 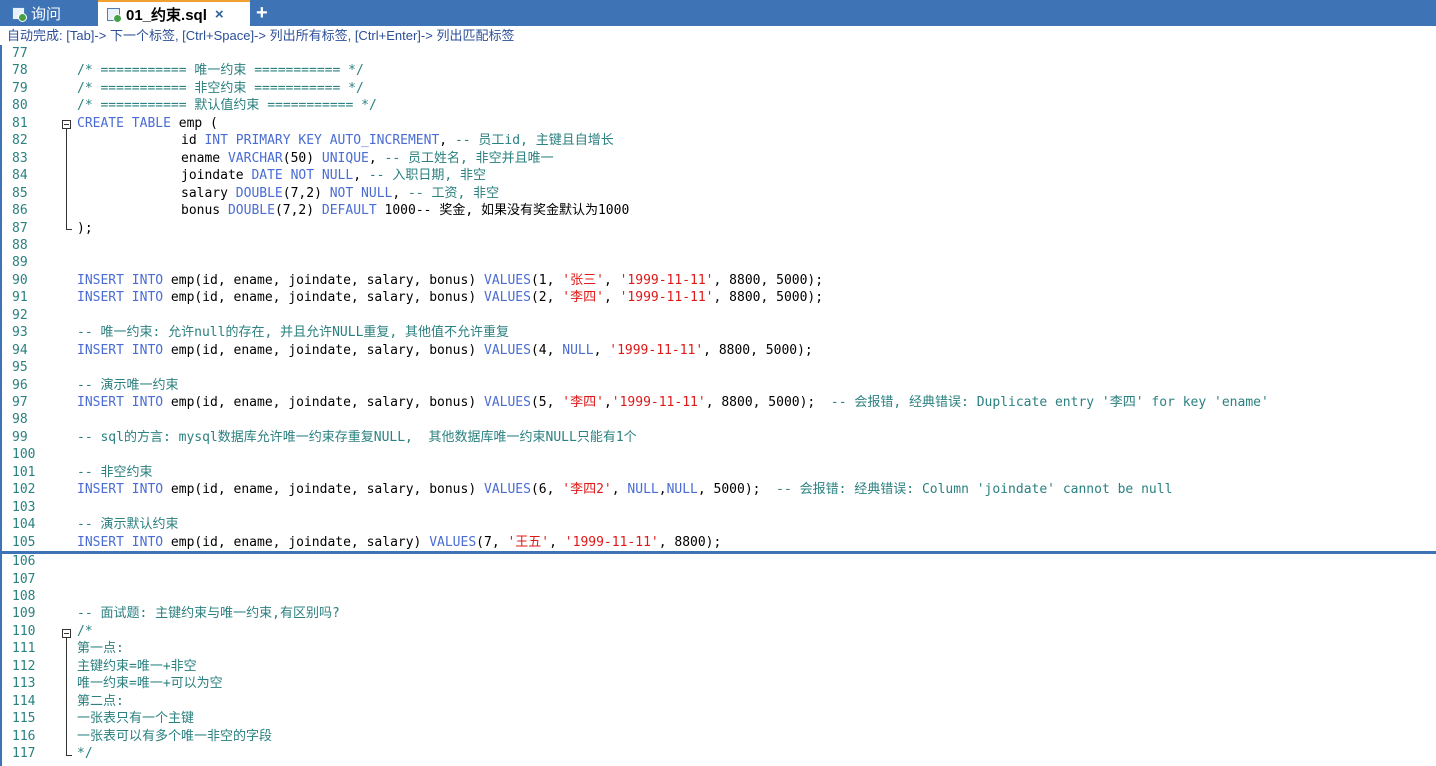 I want to click on code-line: 98, so click(x=719, y=419).